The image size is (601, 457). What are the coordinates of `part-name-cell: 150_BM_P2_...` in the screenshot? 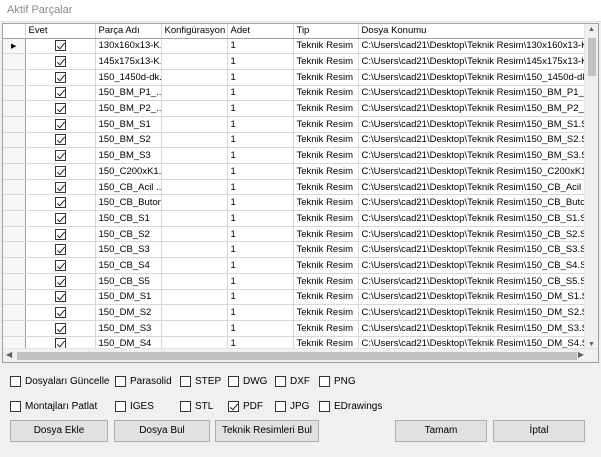 It's located at (128, 108).